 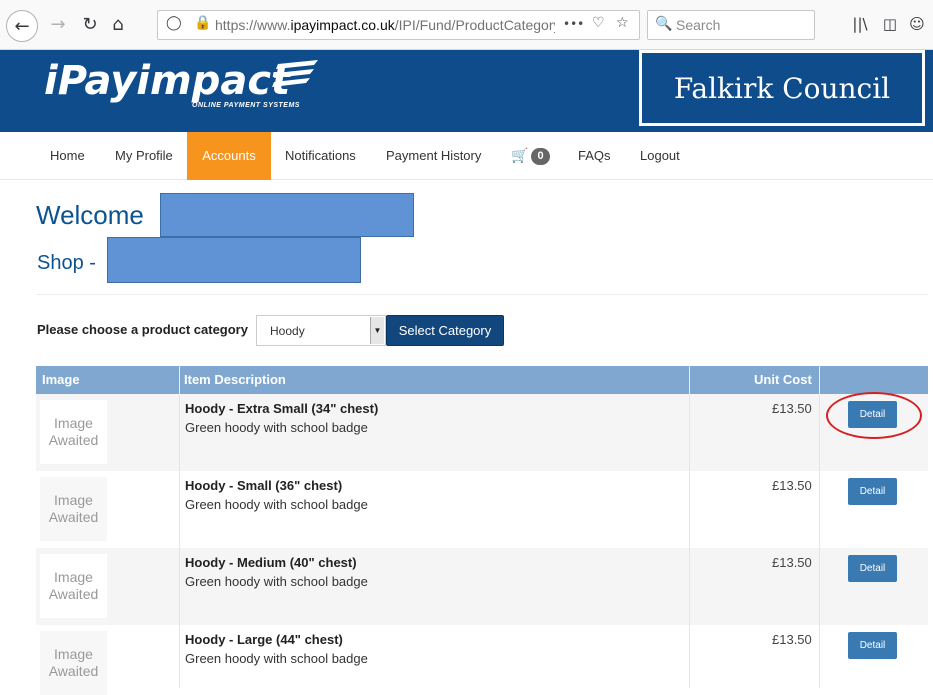 I want to click on divider, so click(x=482, y=294).